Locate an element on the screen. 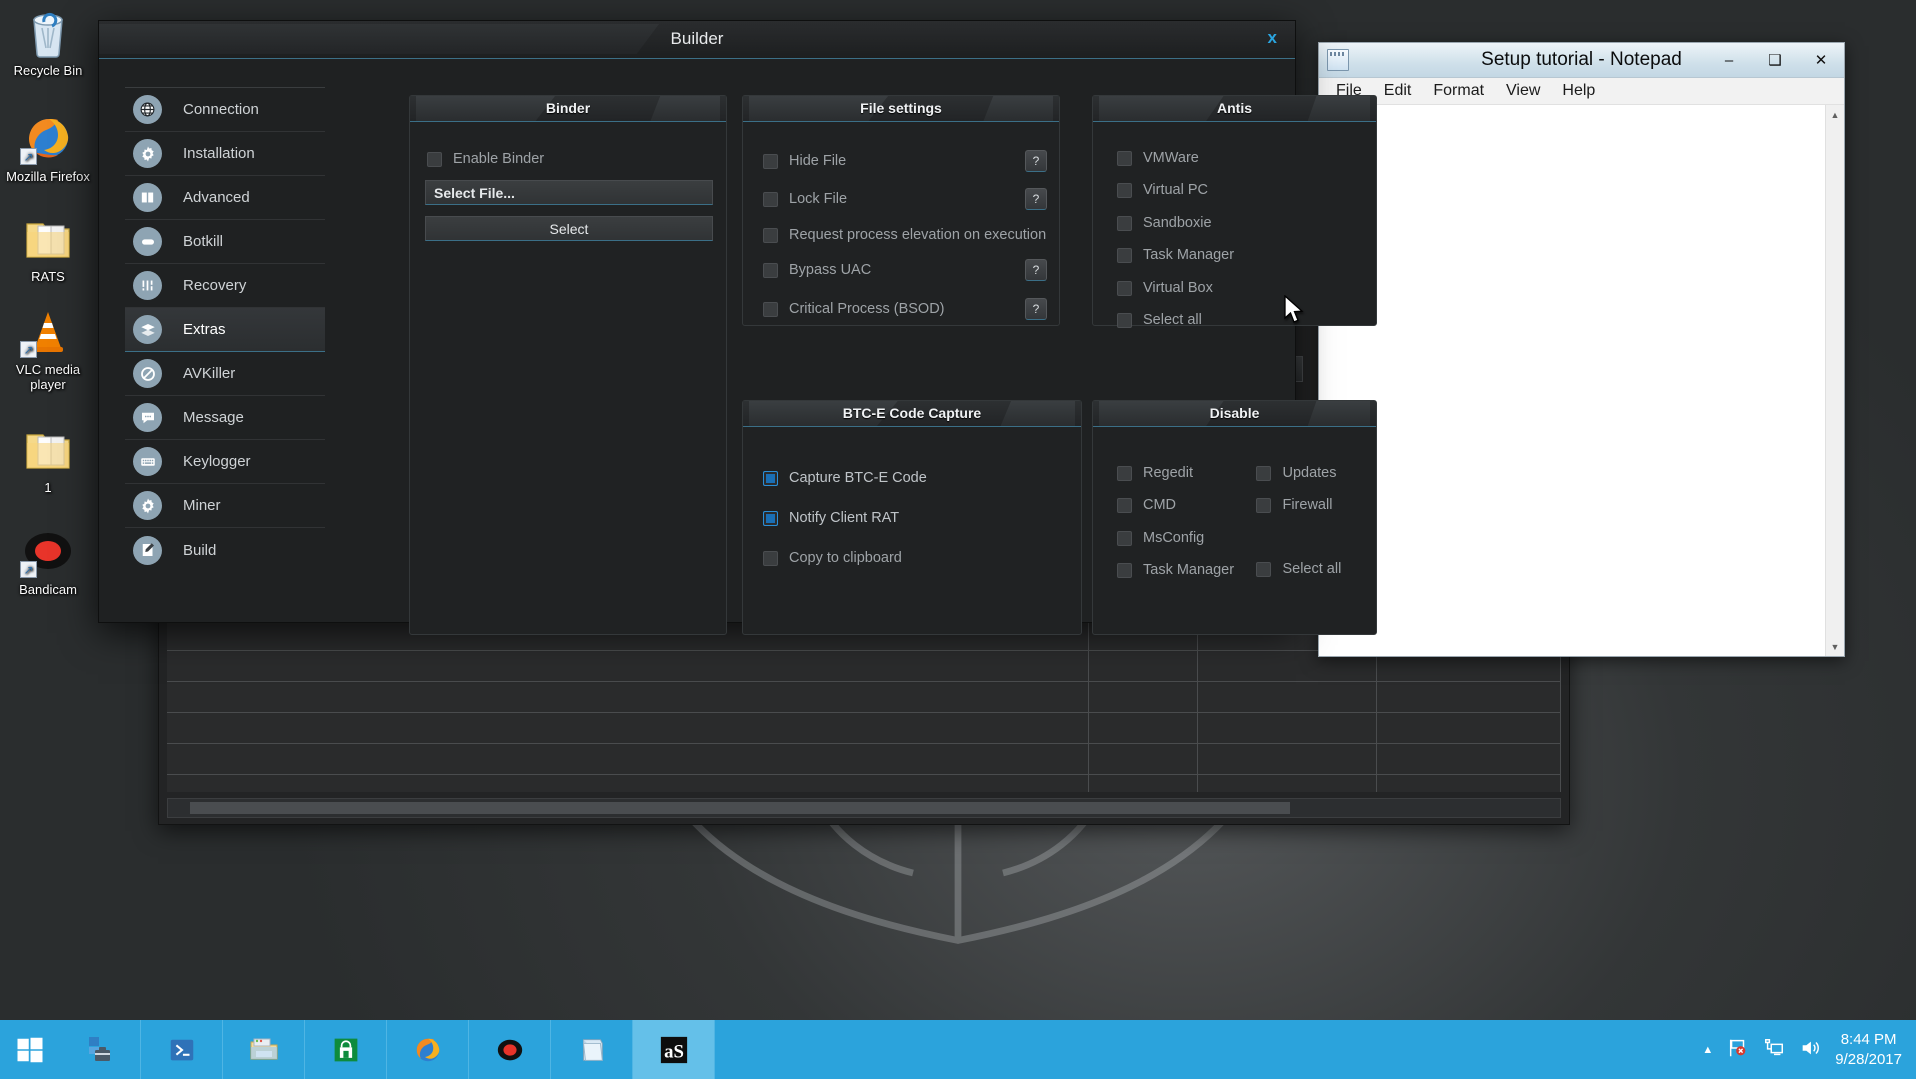 The height and width of the screenshot is (1079, 1916). anti-virtual-box-row: Virtual Box is located at coordinates (1246, 288).